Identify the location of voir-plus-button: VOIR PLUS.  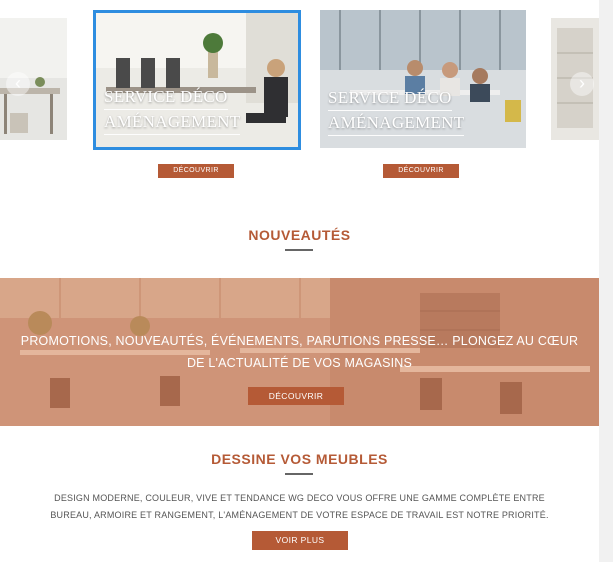
(300, 540).